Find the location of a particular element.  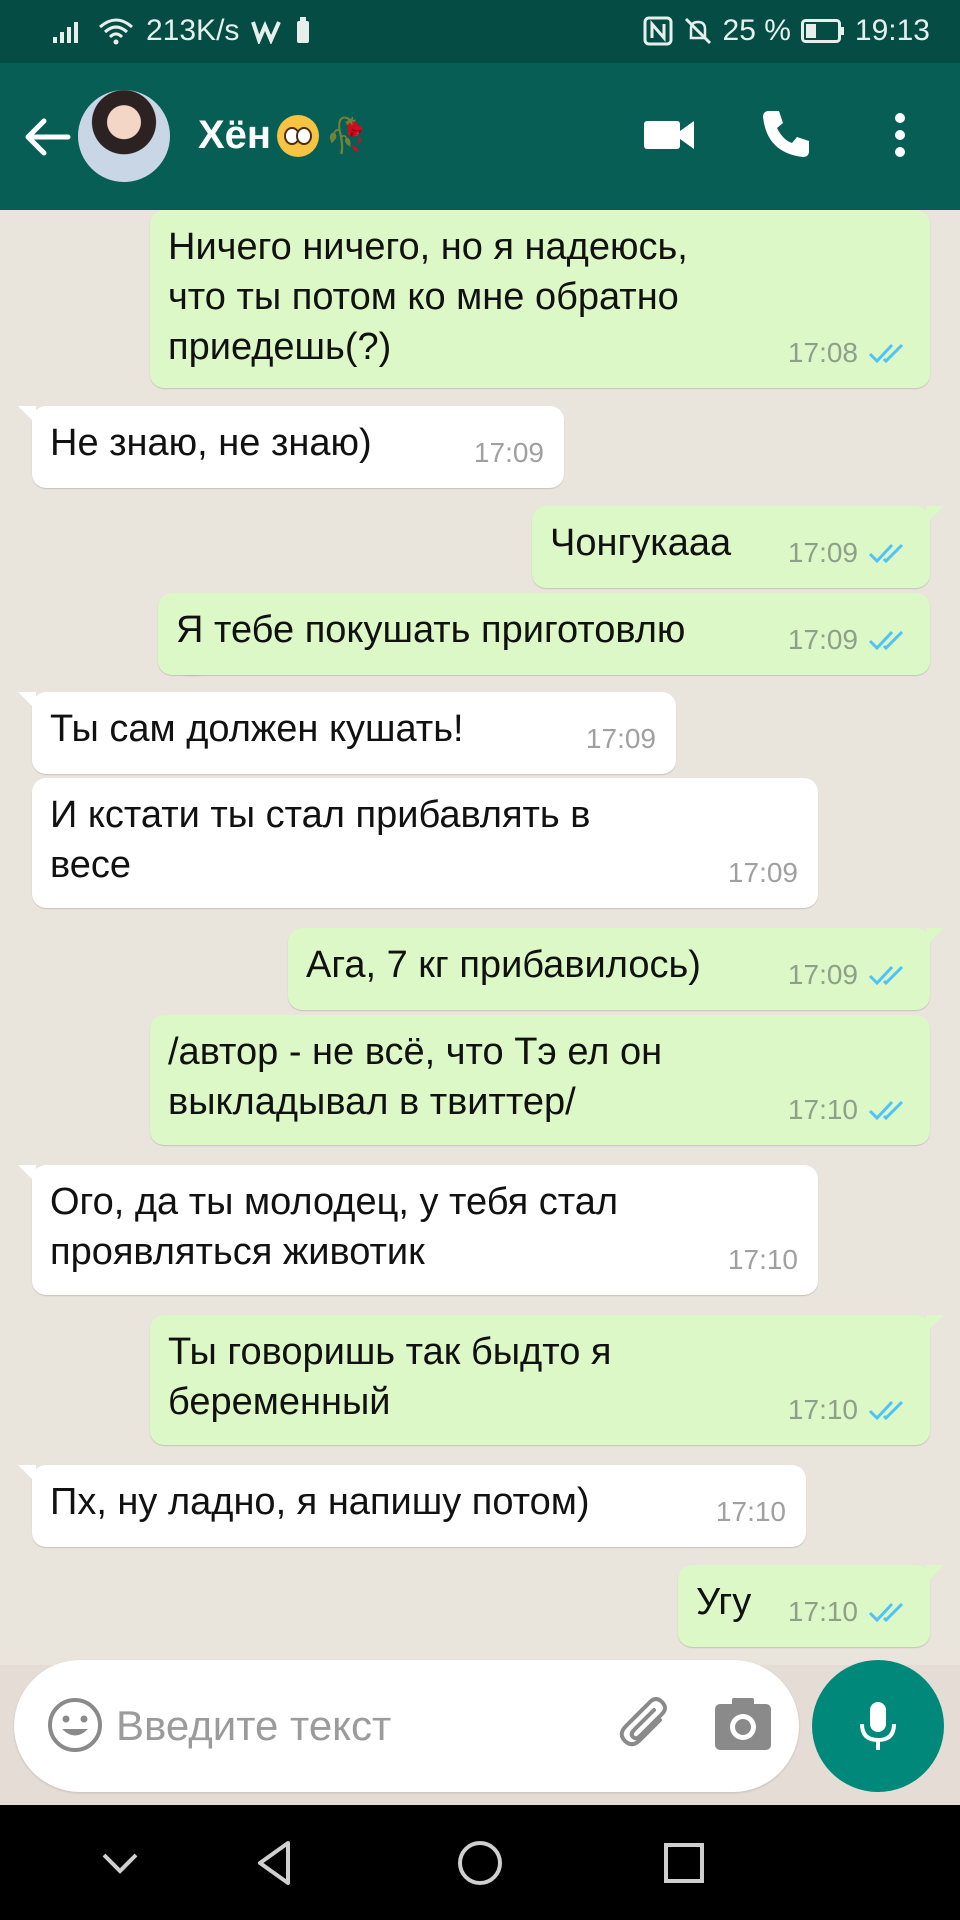

message-text: Не знаю, не знаю) is located at coordinates (211, 443).